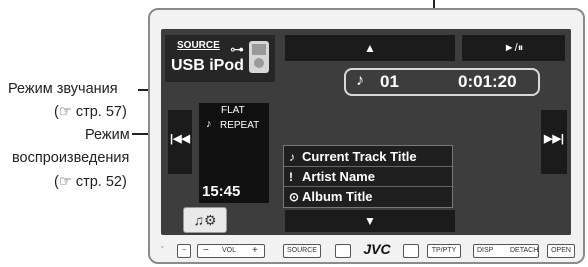 The height and width of the screenshot is (267, 588). I want to click on scroll-down-button: ▼, so click(370, 221).